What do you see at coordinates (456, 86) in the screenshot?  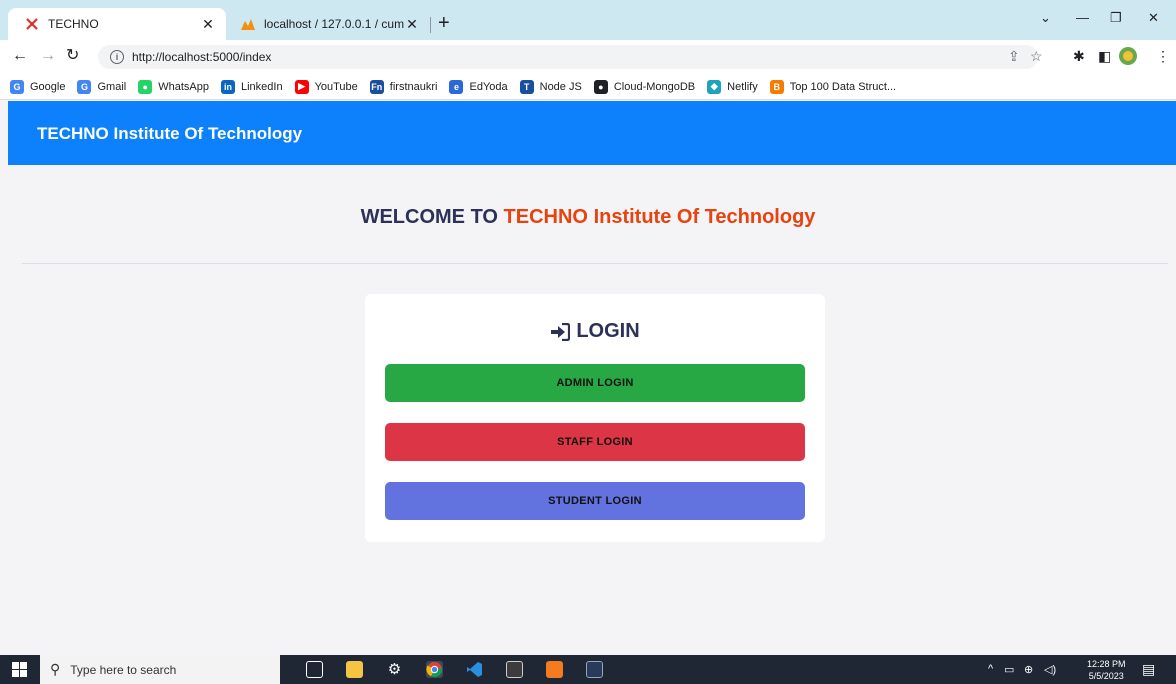 I see `edyoda-icon: e` at bounding box center [456, 86].